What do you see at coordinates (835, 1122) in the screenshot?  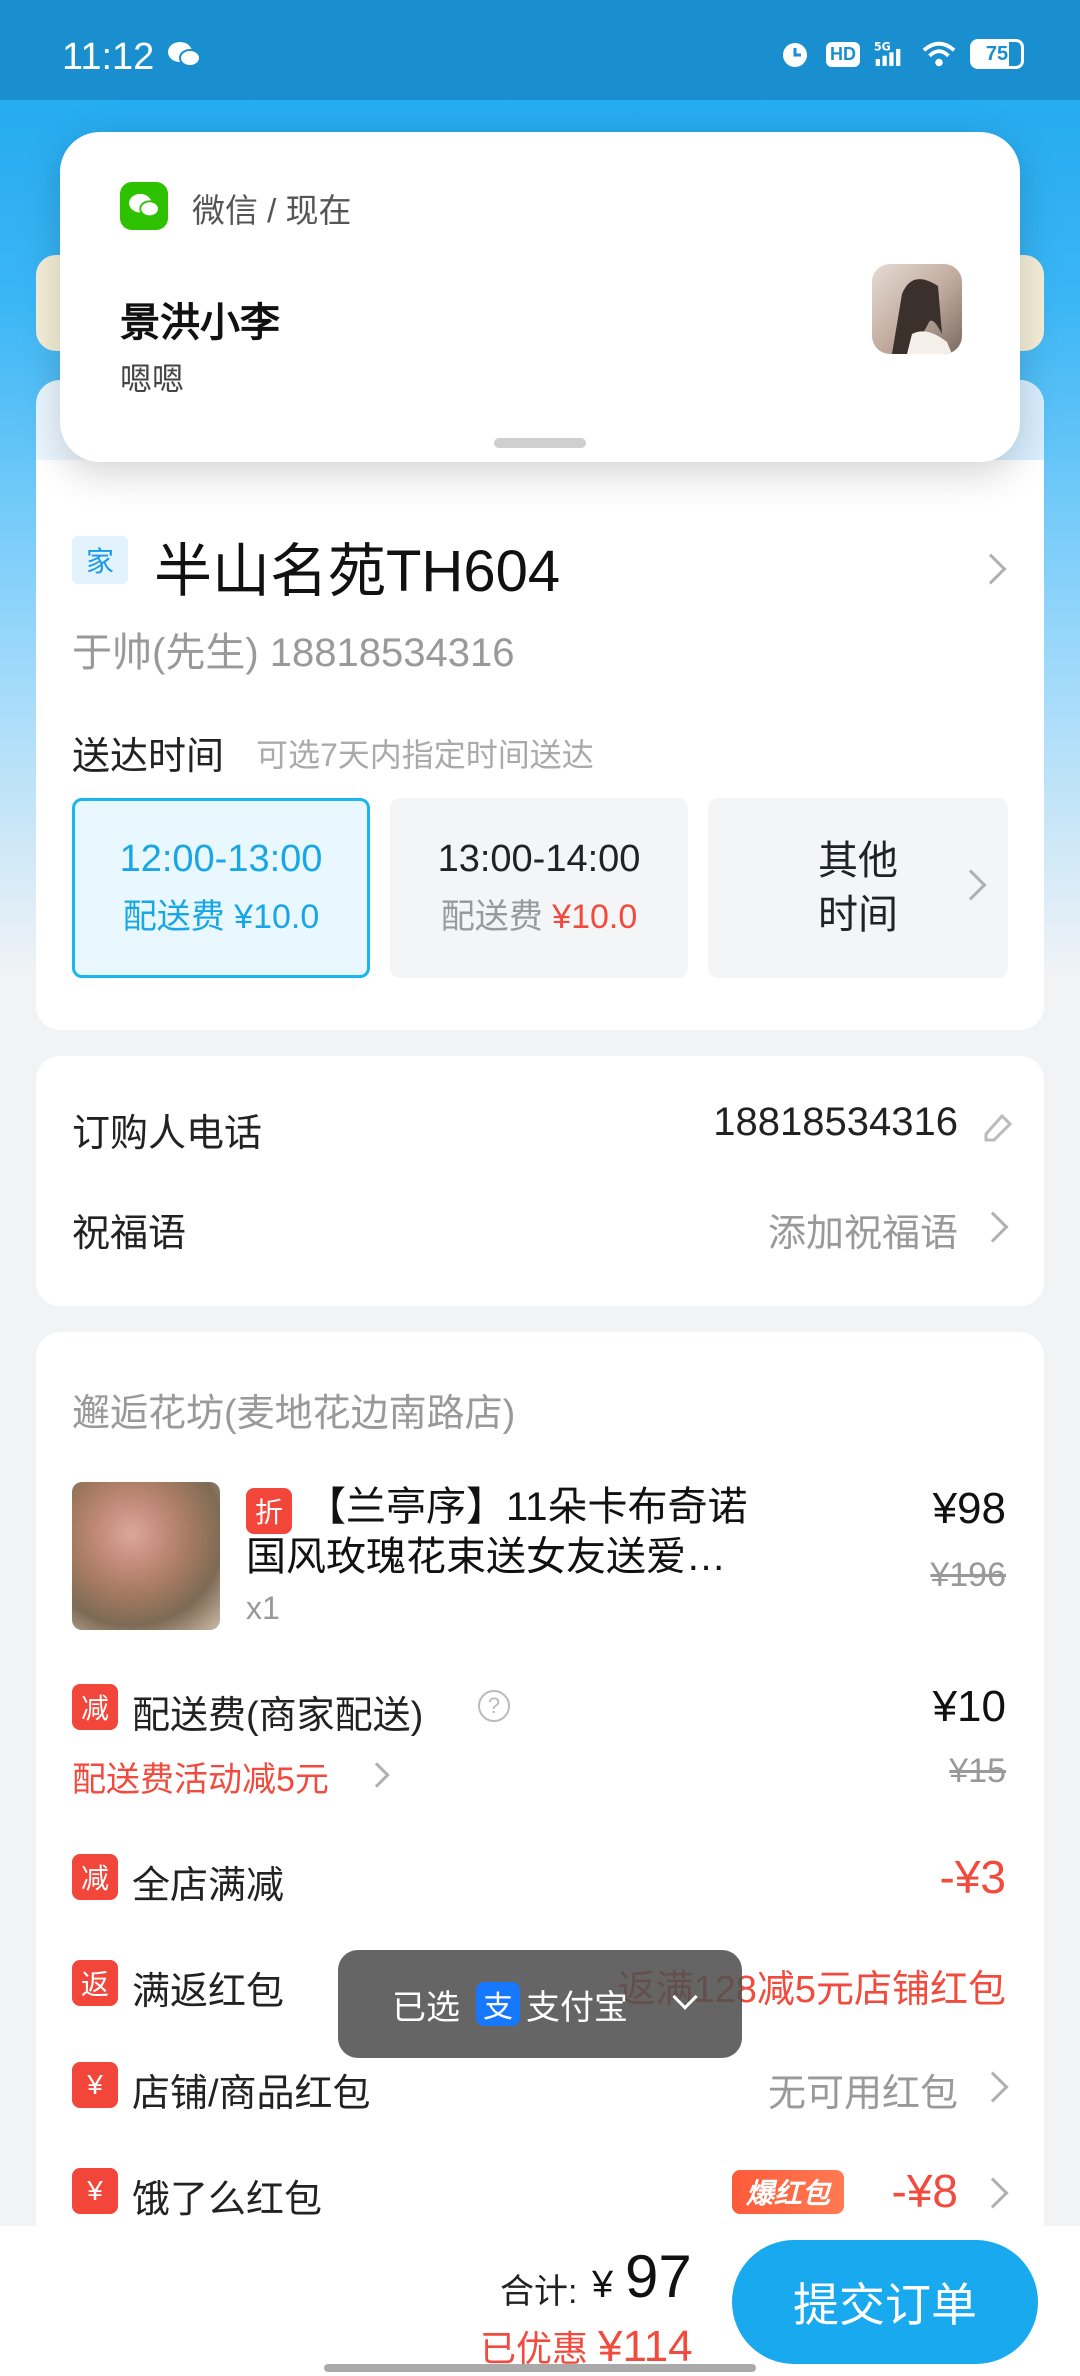 I see `buyer-phone-value: 18818534316` at bounding box center [835, 1122].